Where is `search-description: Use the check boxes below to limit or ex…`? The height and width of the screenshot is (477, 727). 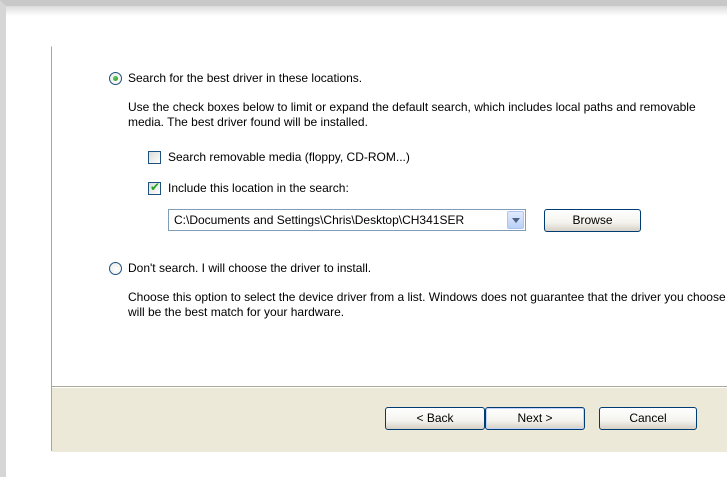 search-description: Use the check boxes below to limit or ex… is located at coordinates (412, 114).